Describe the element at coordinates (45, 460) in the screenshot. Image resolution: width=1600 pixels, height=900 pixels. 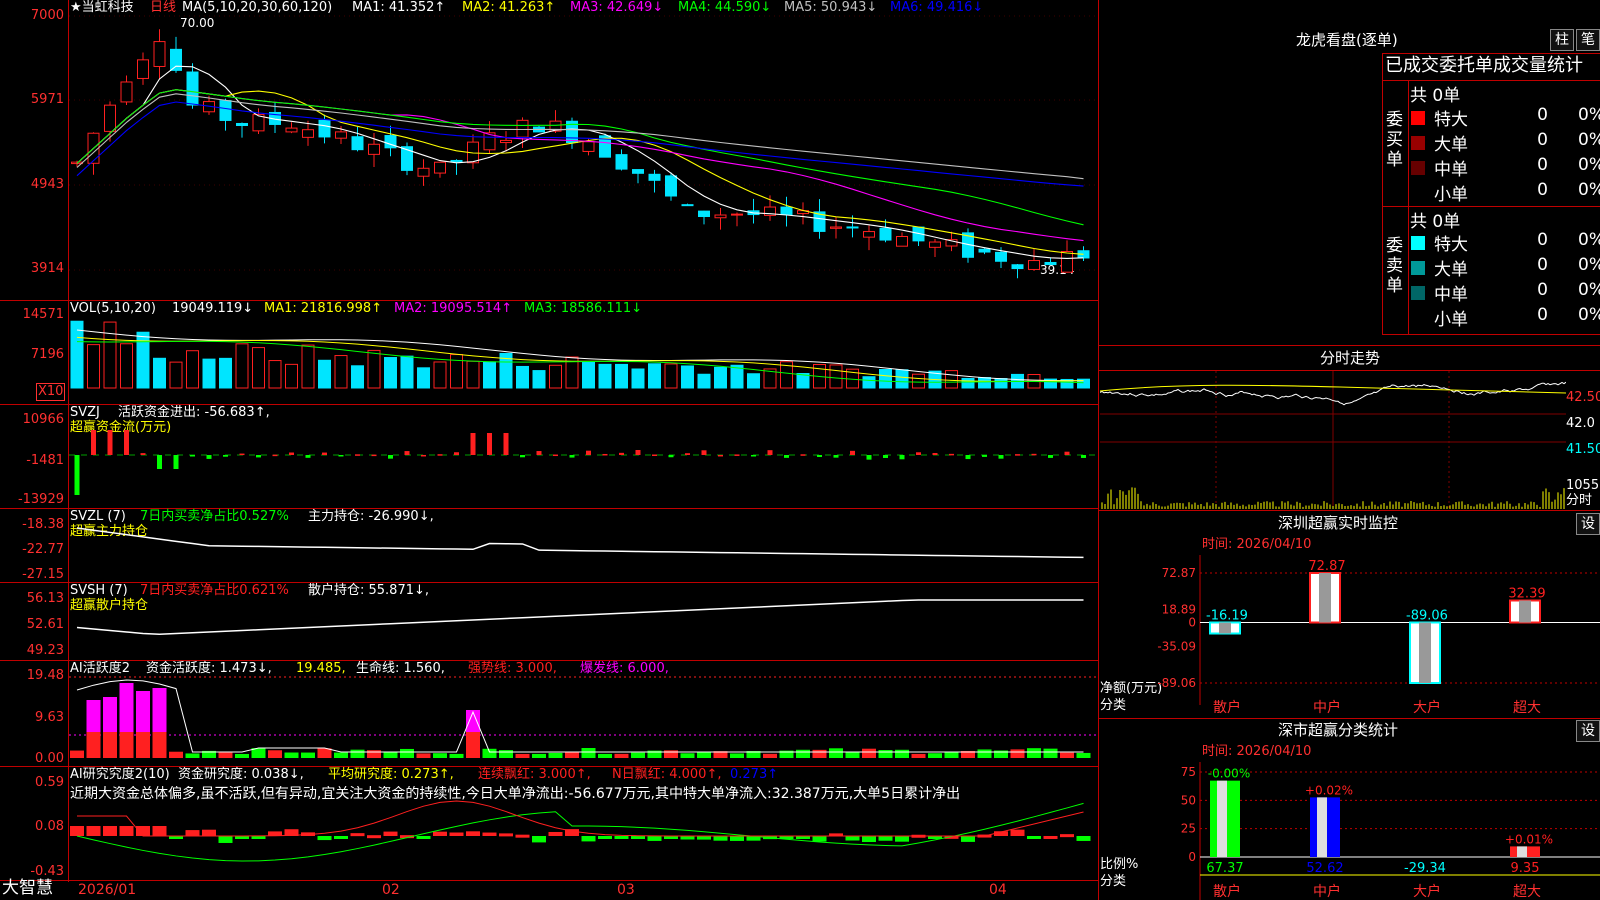
I see `svzj-yaxis-label: -1481` at that location.